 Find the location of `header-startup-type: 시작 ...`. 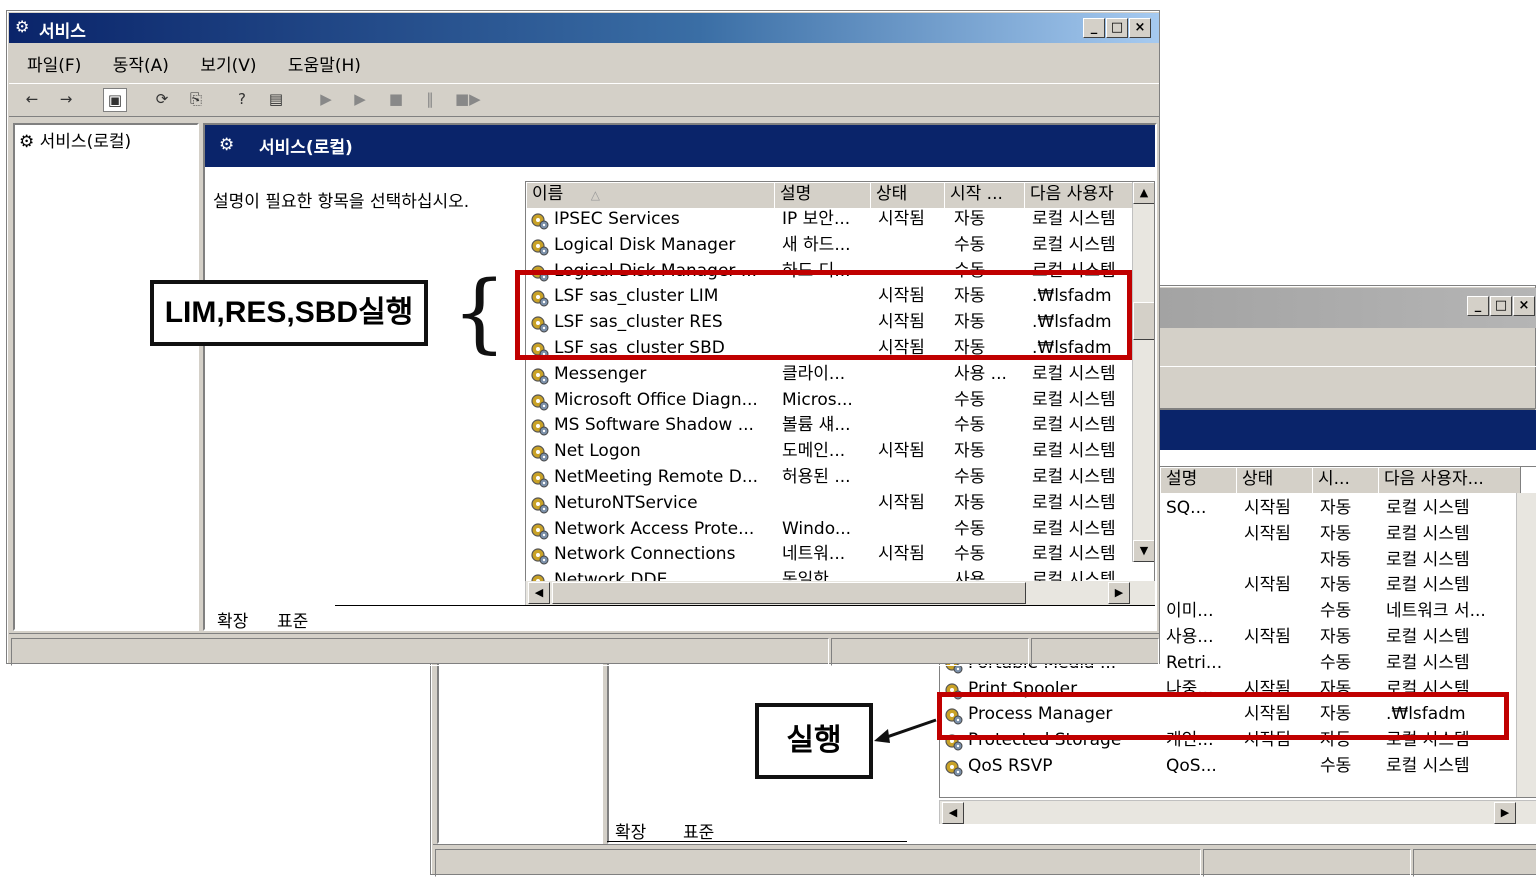

header-startup-type: 시작 ... is located at coordinates (987, 195).